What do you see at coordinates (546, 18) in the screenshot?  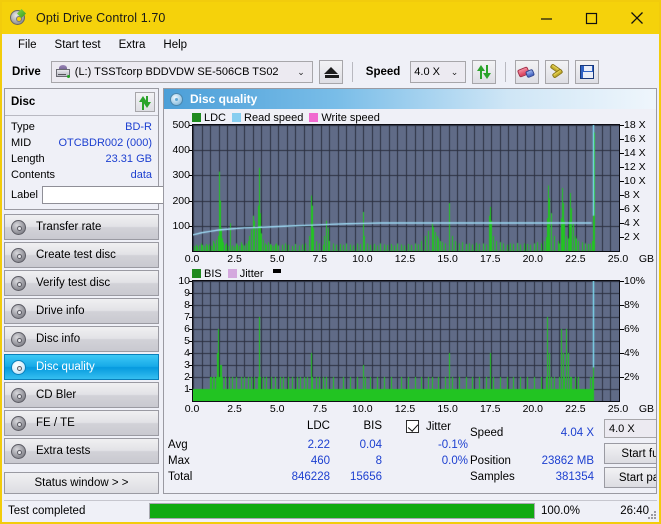 I see `minimize-button` at bounding box center [546, 18].